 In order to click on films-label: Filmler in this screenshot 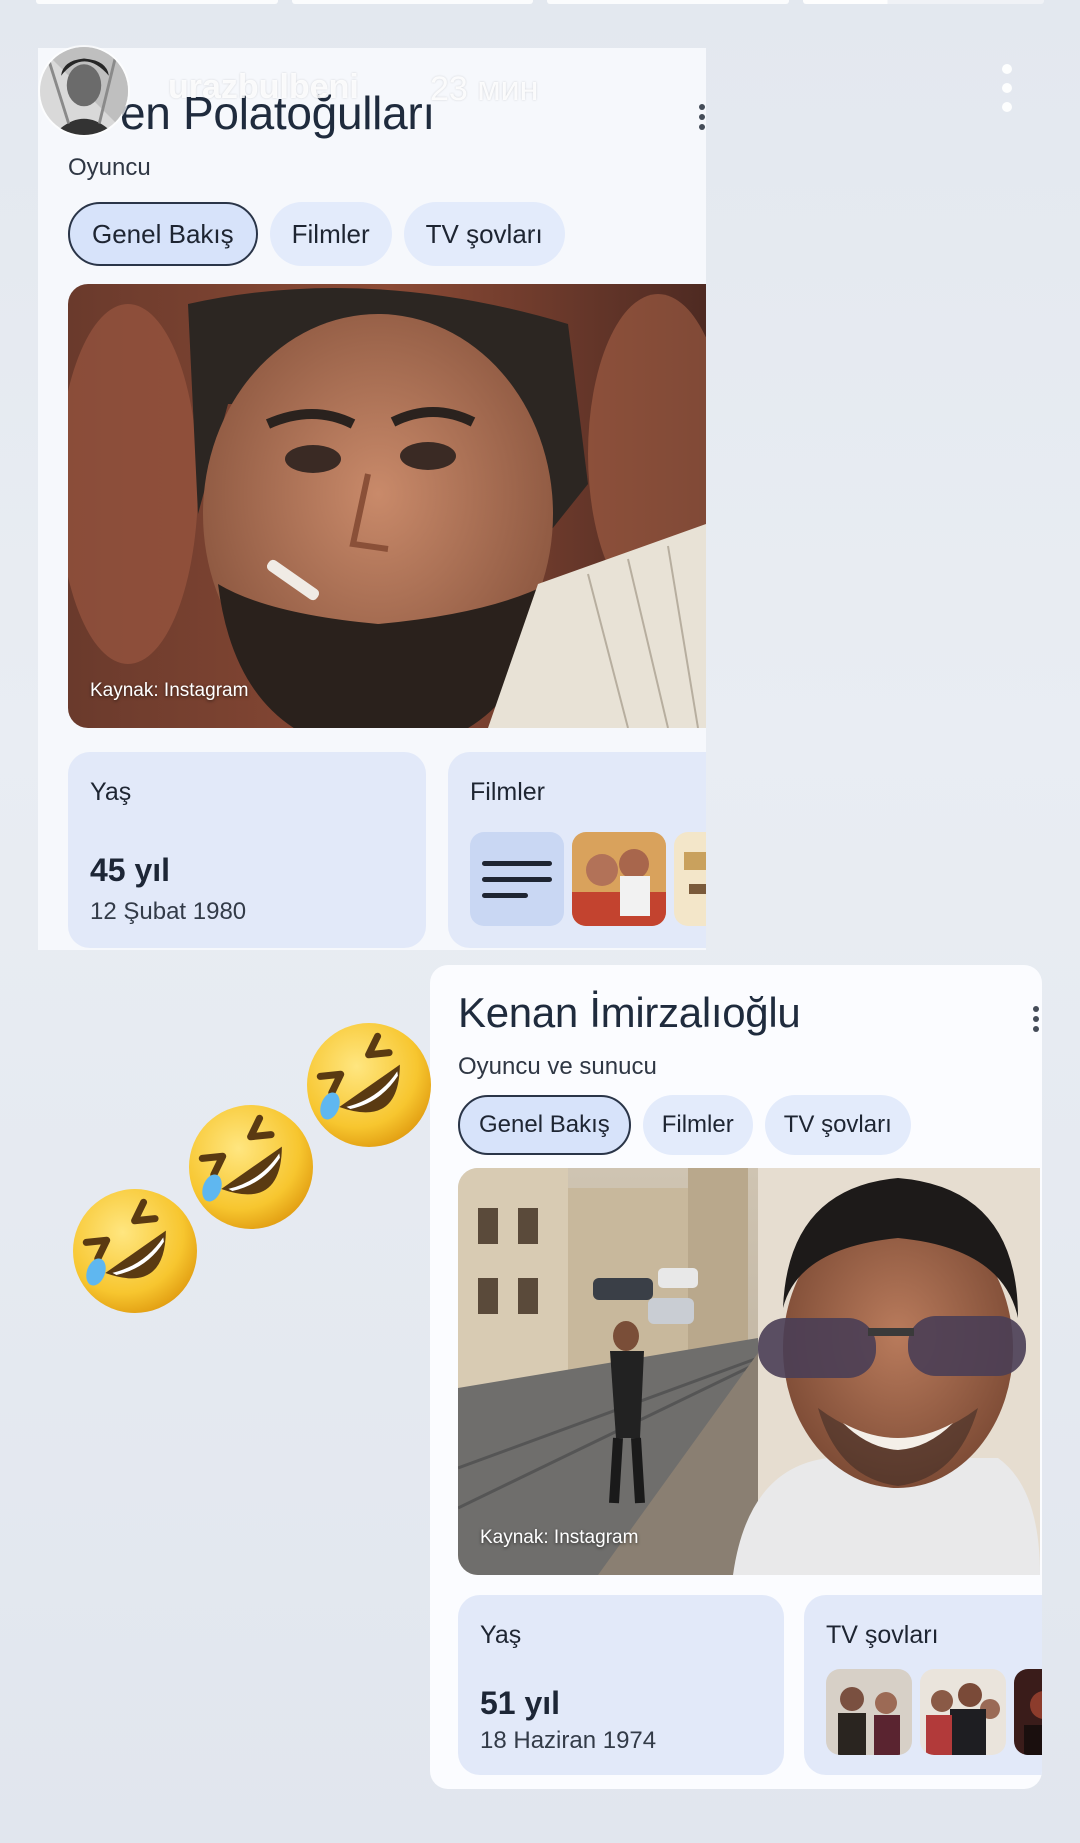, I will do `click(507, 792)`.